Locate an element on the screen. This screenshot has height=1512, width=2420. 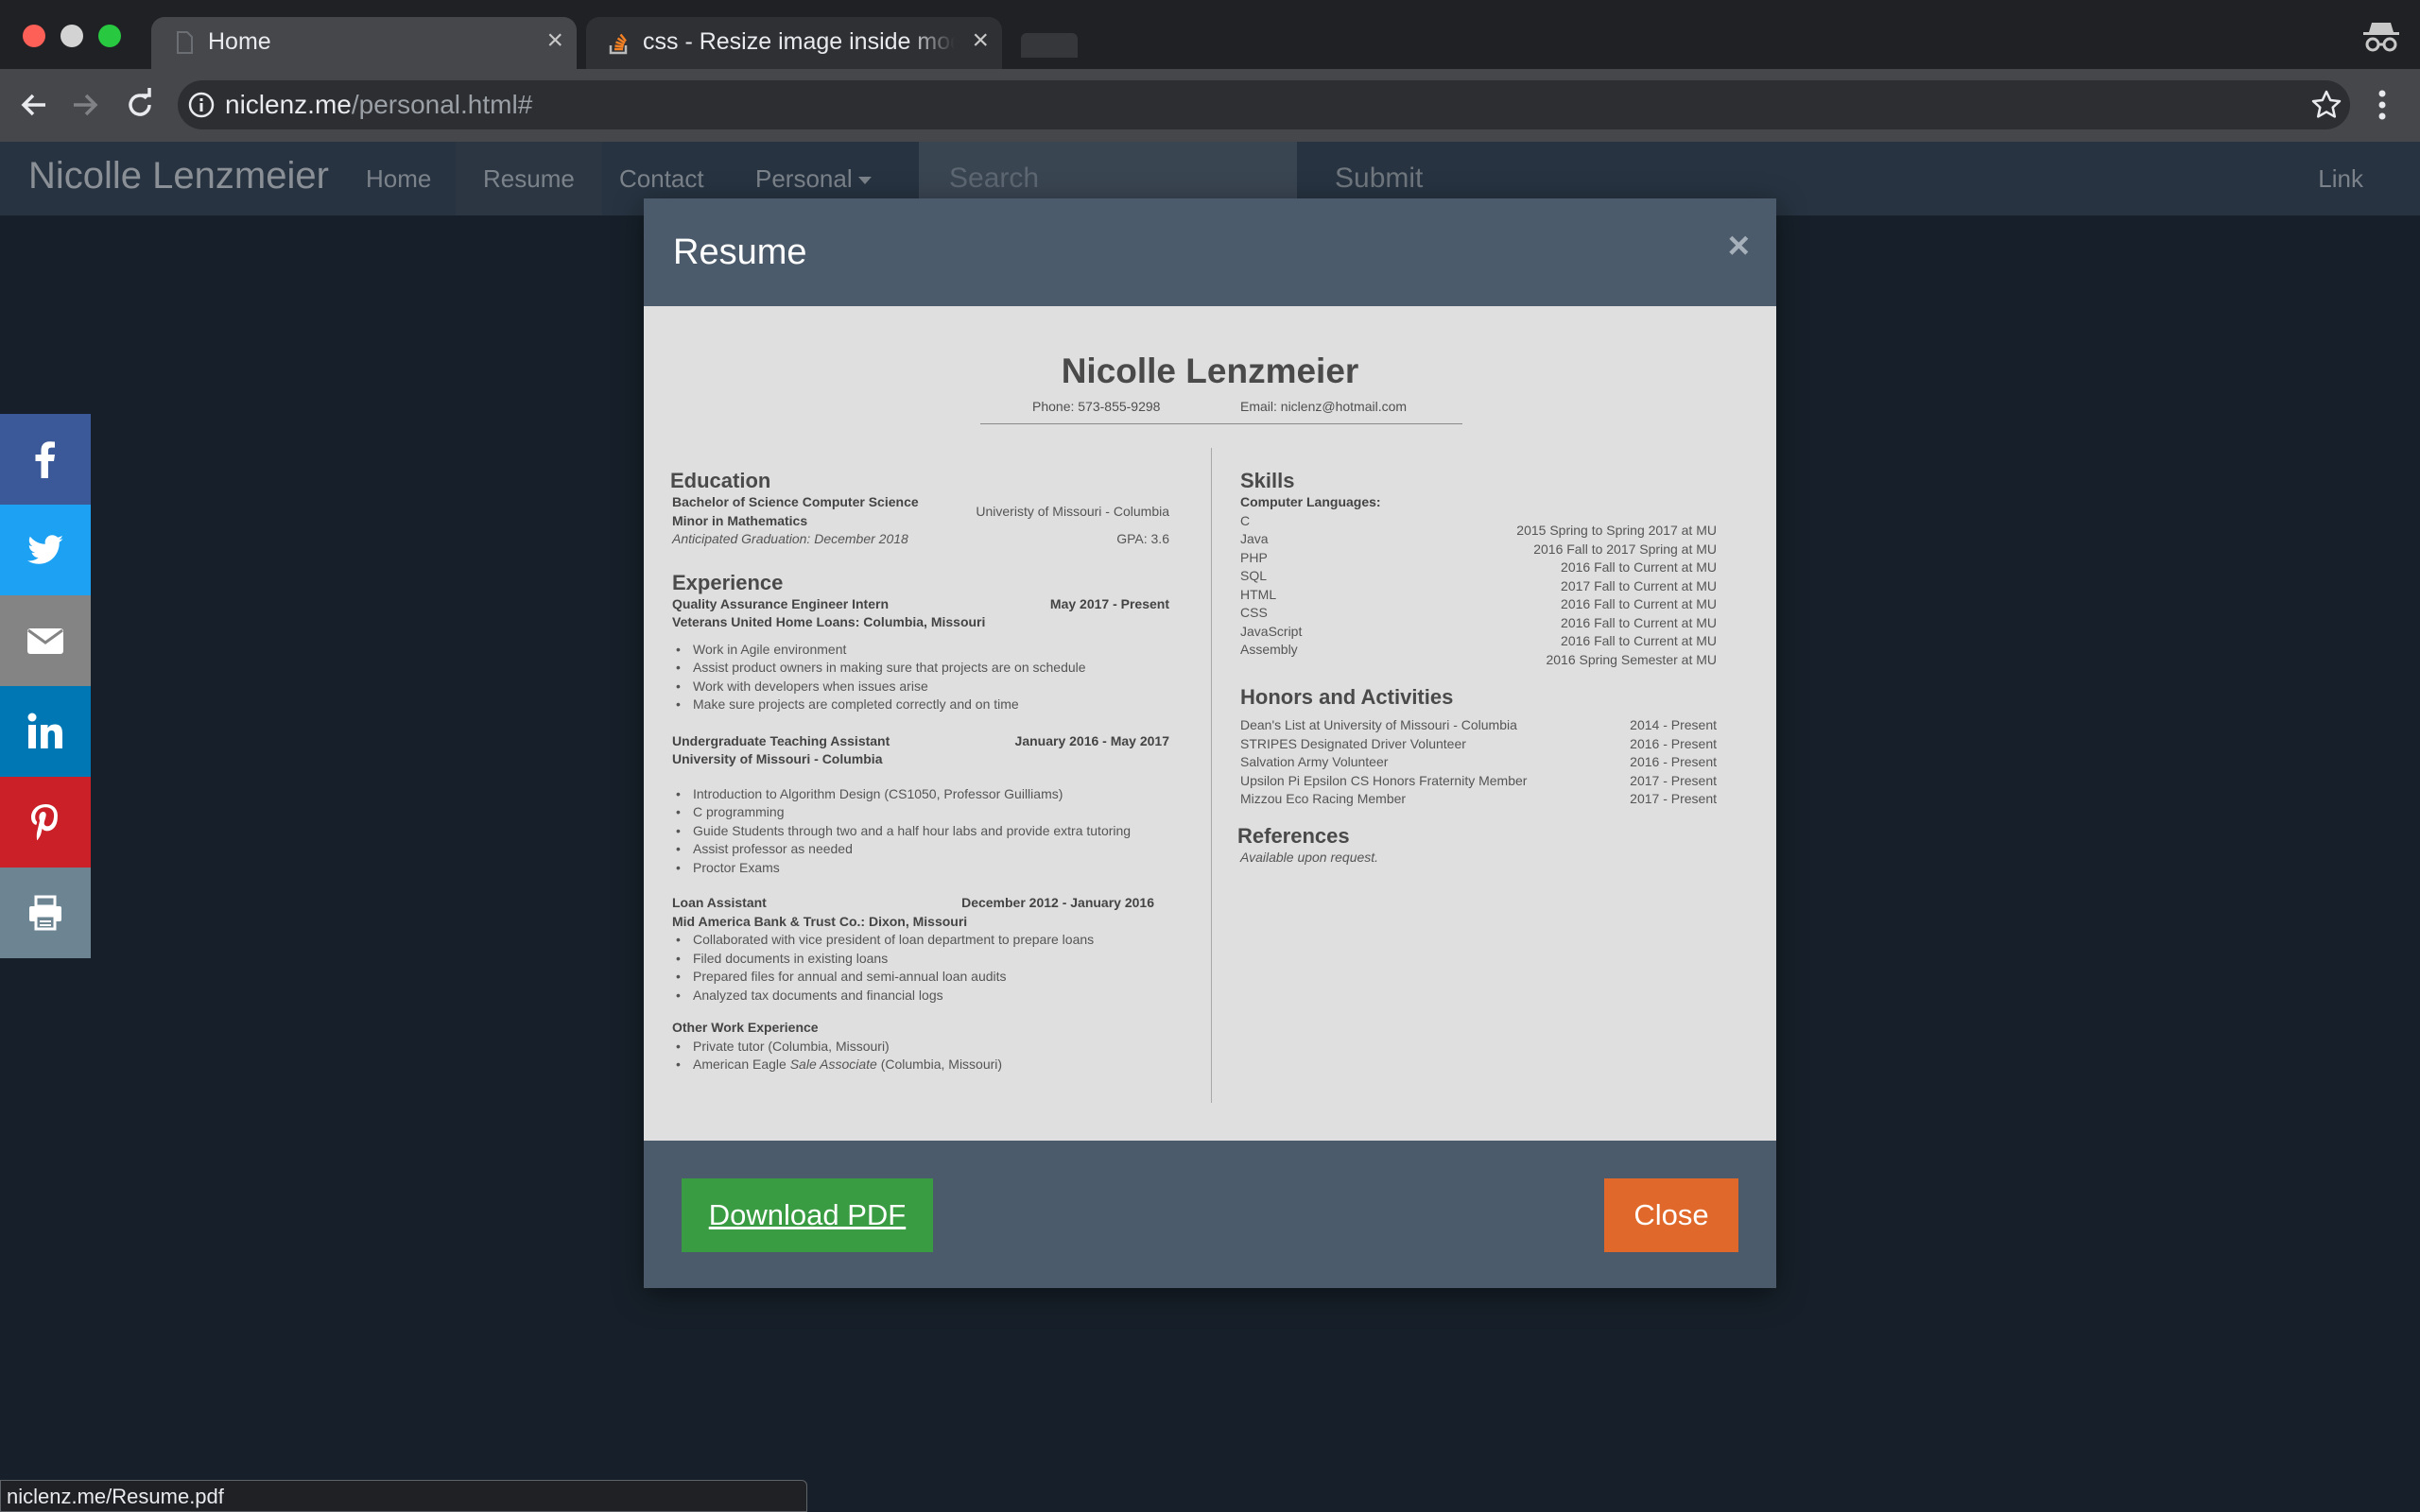
column-divider is located at coordinates (1211, 775).